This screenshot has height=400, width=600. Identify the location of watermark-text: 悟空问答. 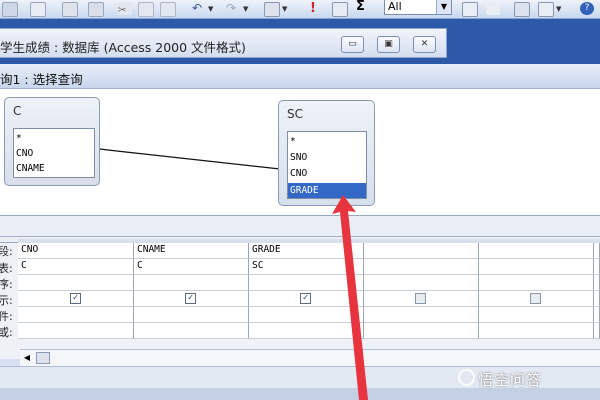
(510, 380).